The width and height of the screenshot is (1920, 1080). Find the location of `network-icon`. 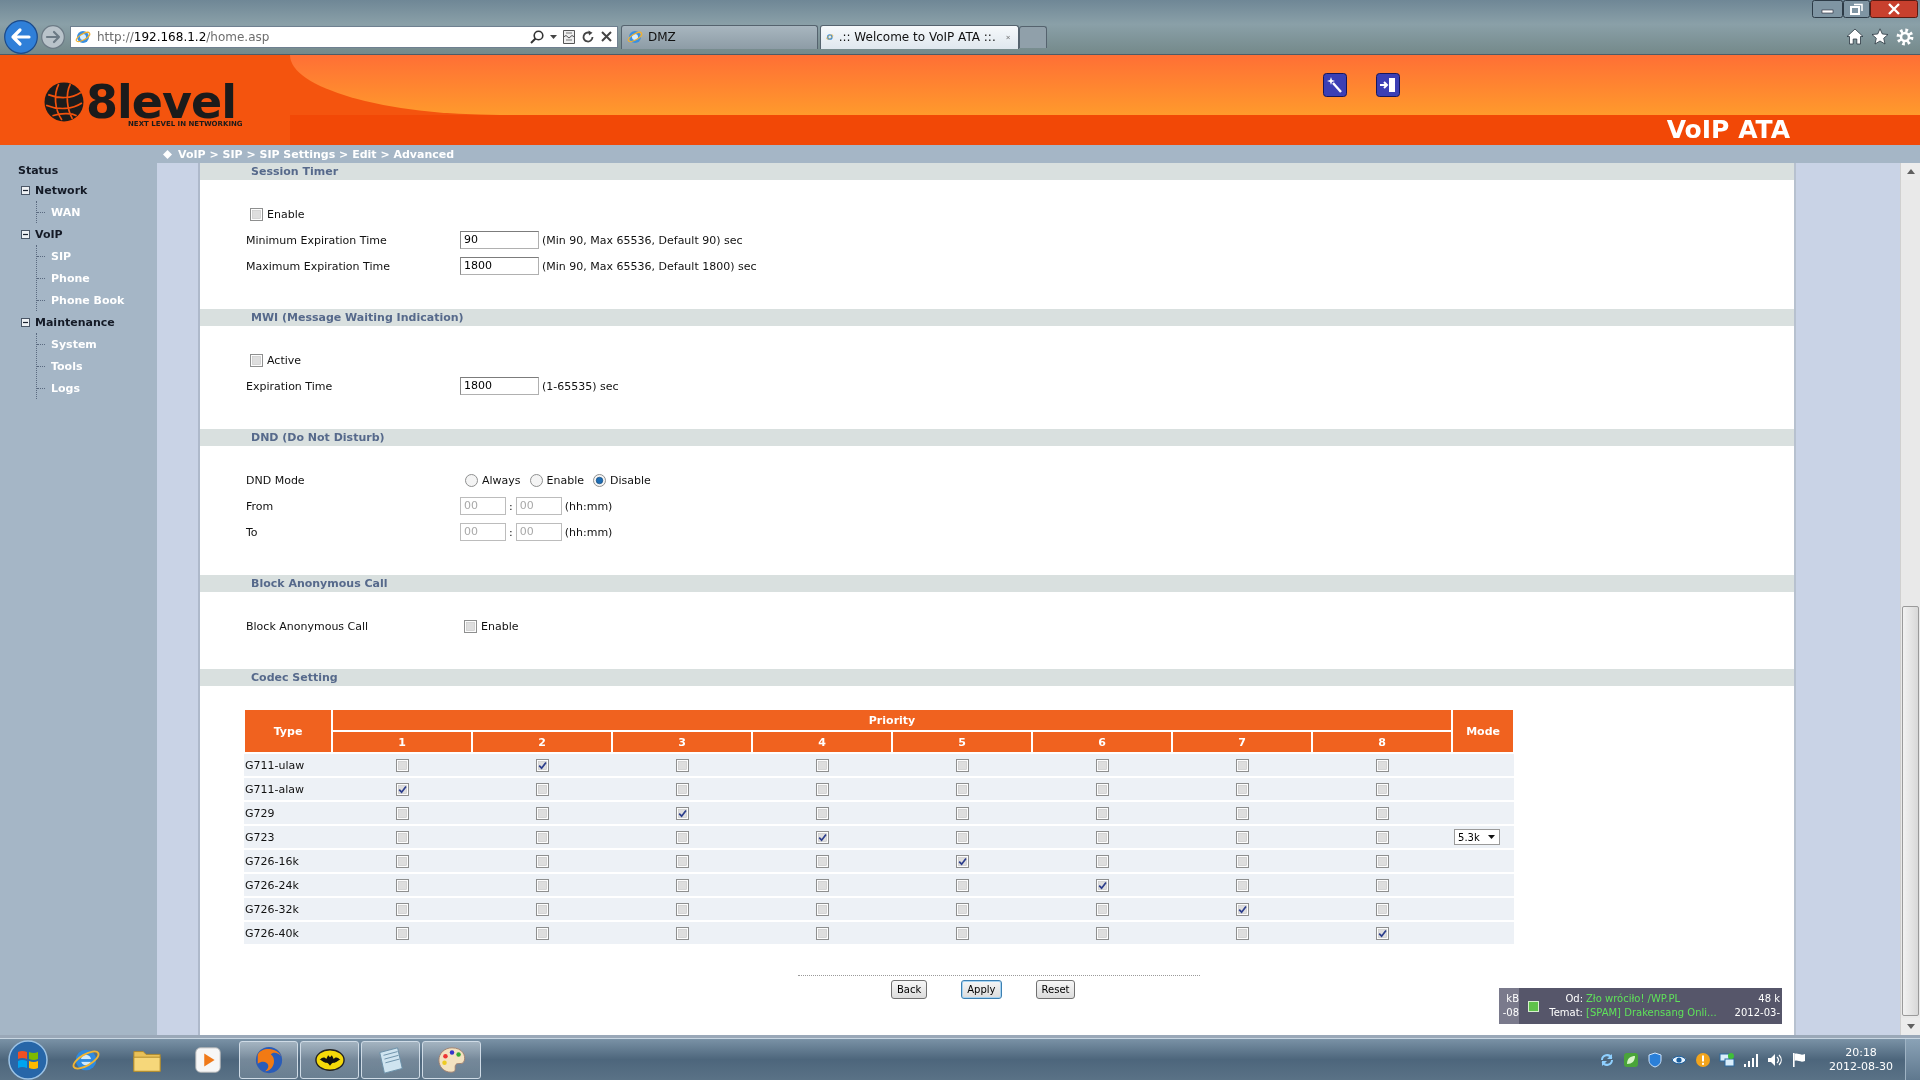

network-icon is located at coordinates (1727, 1059).